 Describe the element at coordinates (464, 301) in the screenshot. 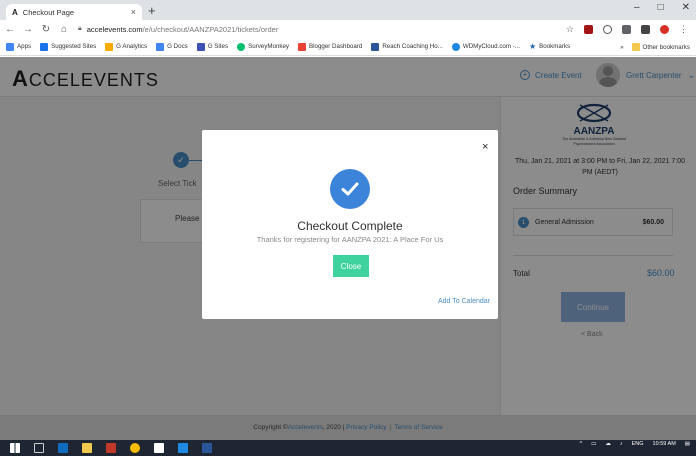

I see `add-to-calendar-link: Add To Calendar` at that location.